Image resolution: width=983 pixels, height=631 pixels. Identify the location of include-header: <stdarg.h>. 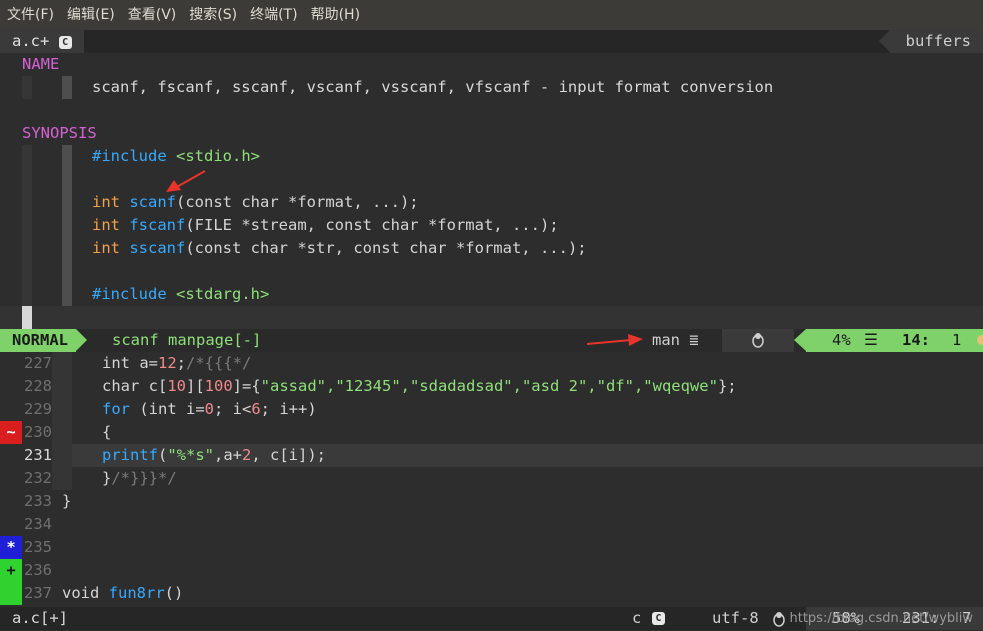
(223, 294).